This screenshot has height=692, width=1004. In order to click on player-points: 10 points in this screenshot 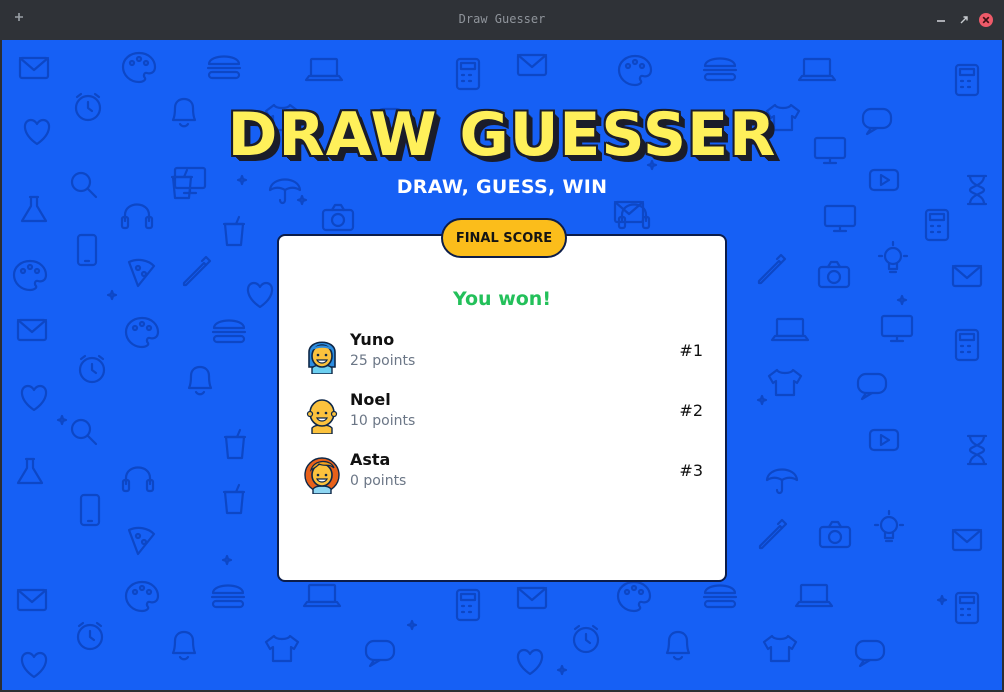, I will do `click(383, 421)`.